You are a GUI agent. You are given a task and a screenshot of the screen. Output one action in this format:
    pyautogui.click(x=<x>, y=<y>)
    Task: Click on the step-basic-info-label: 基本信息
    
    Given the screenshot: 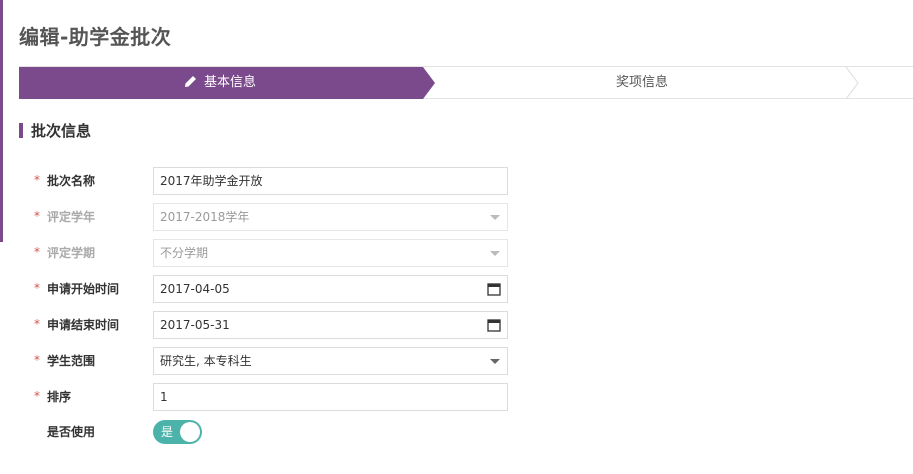 What is the action you would take?
    pyautogui.click(x=230, y=82)
    